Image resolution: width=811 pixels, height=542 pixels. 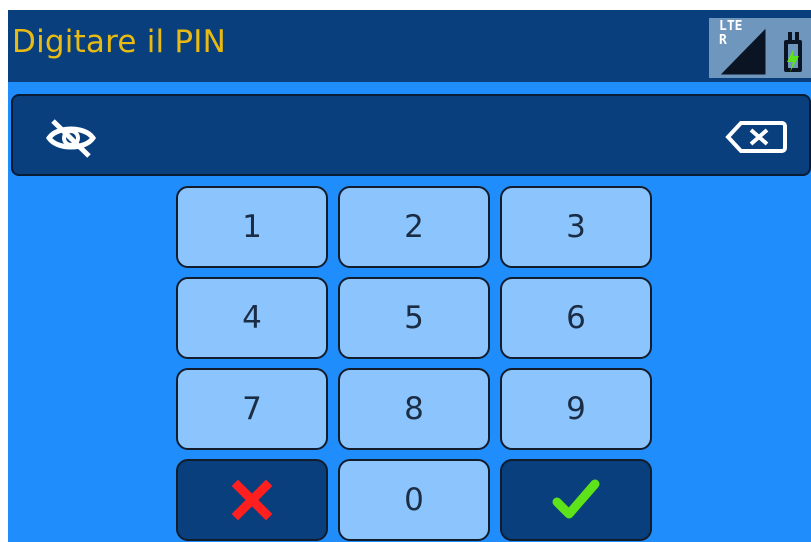 I want to click on header-bar: Digitare il PIN LTE R, so click(x=409, y=46).